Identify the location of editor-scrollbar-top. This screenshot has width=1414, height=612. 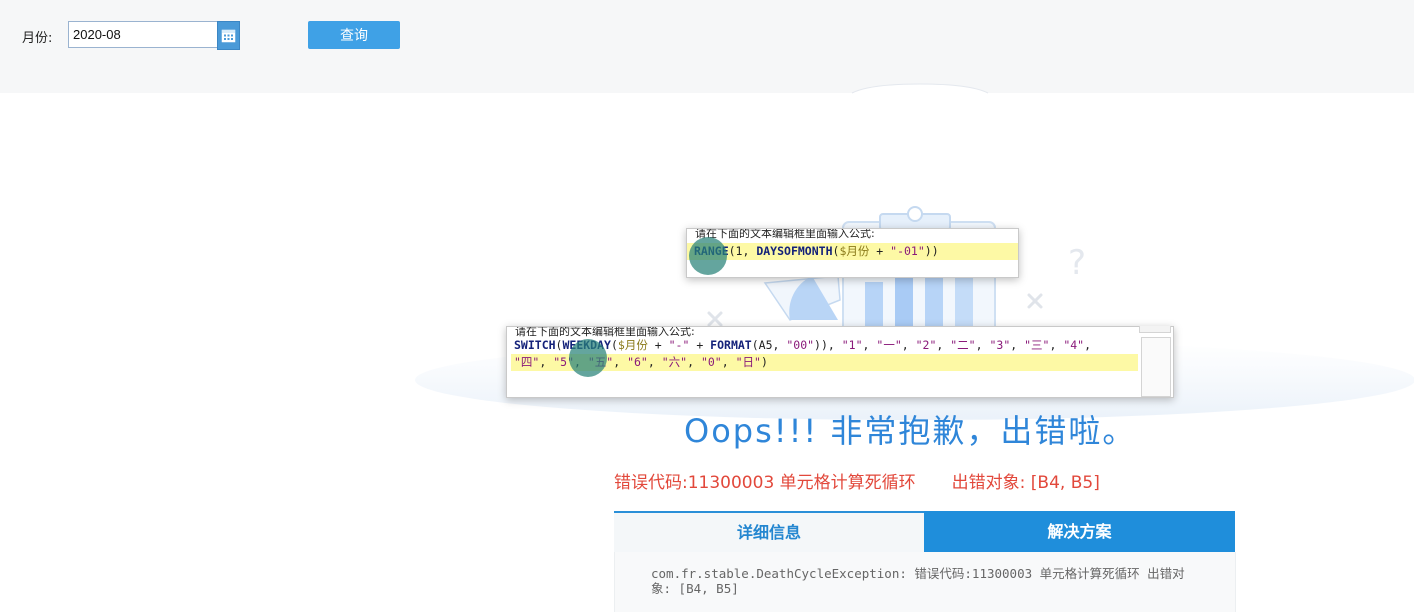
(1155, 329).